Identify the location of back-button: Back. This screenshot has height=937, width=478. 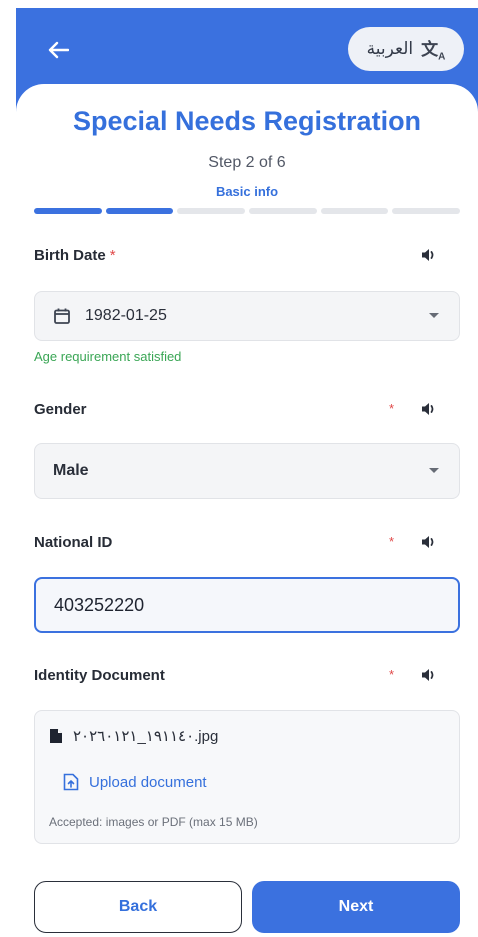
(138, 907).